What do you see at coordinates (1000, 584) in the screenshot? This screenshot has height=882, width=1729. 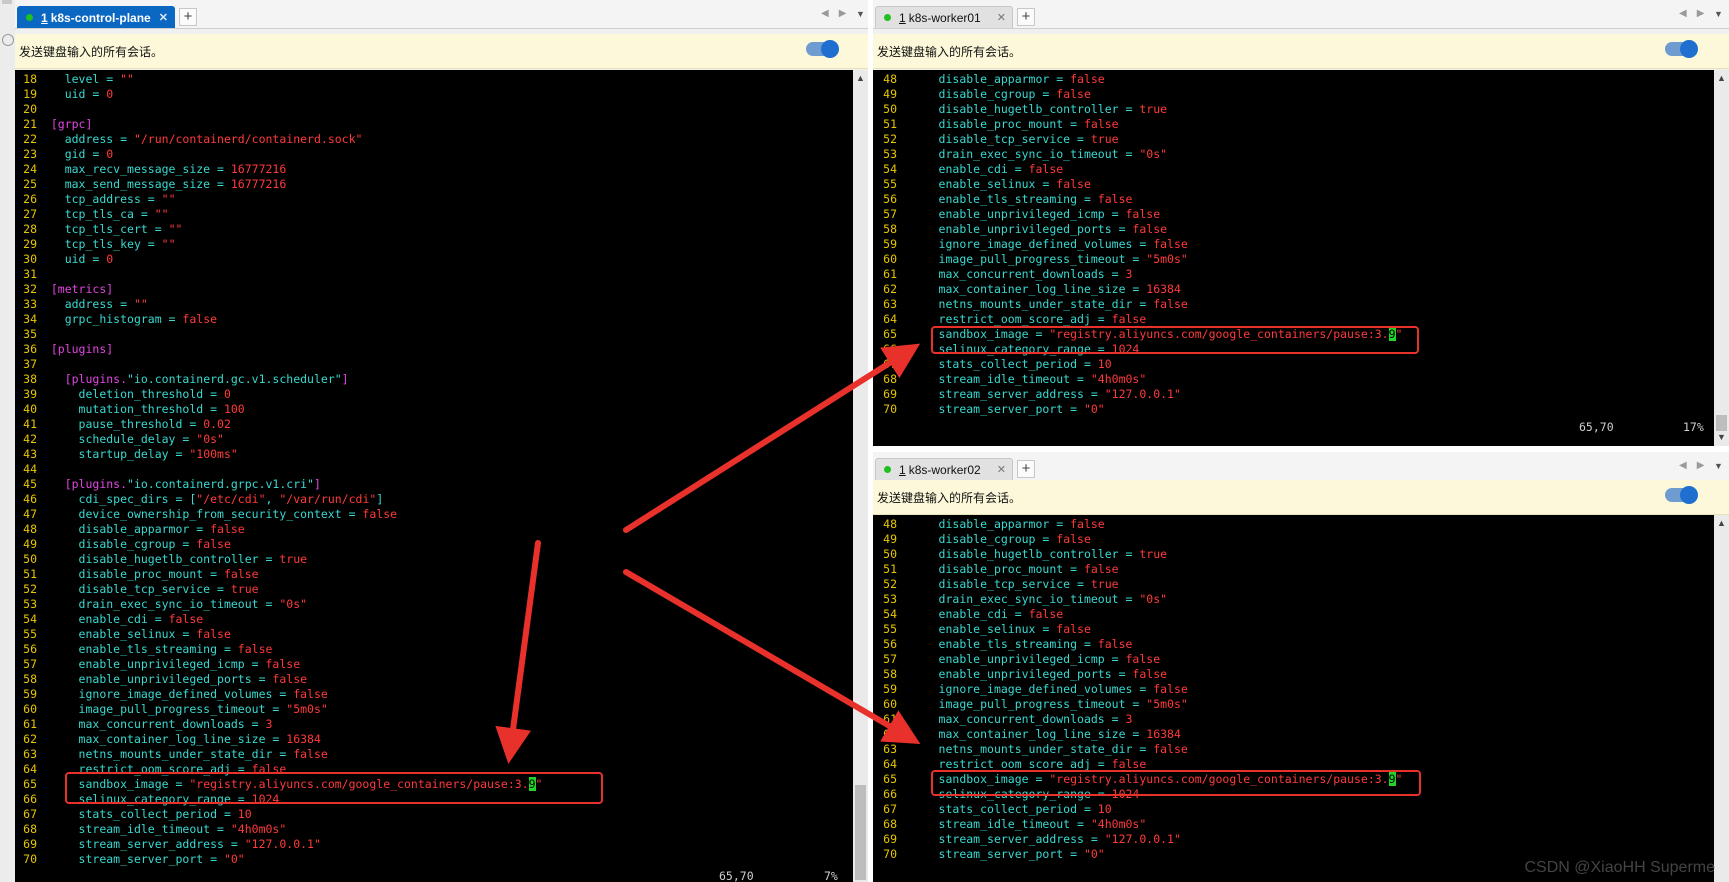 I see `code-token: disable_tcp_service =` at bounding box center [1000, 584].